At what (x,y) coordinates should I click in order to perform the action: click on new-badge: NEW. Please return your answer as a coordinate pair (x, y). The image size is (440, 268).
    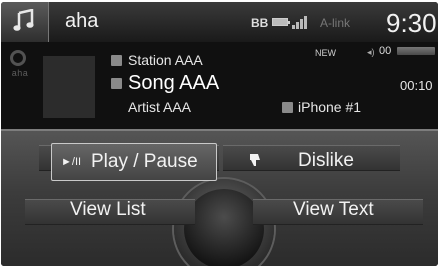
    Looking at the image, I should click on (325, 53).